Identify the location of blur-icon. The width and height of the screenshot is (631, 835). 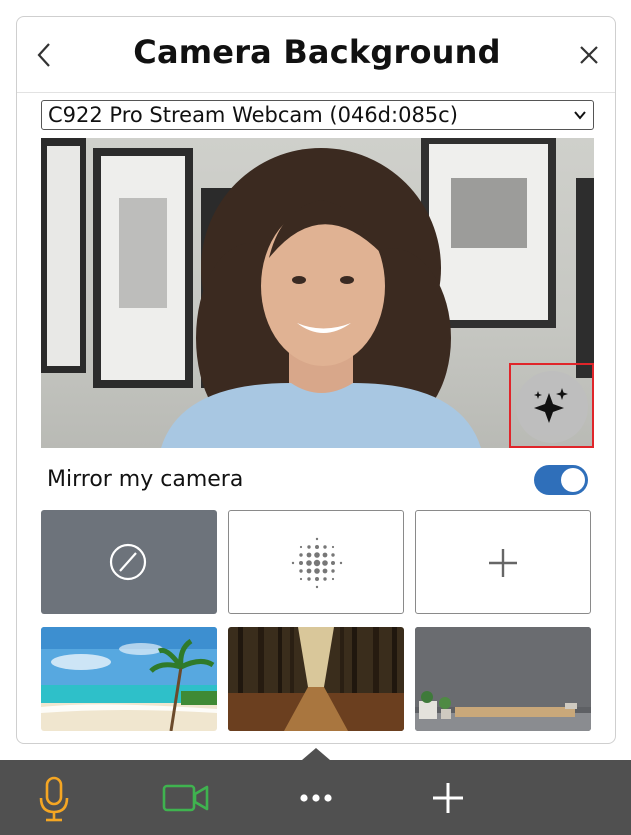
(317, 563).